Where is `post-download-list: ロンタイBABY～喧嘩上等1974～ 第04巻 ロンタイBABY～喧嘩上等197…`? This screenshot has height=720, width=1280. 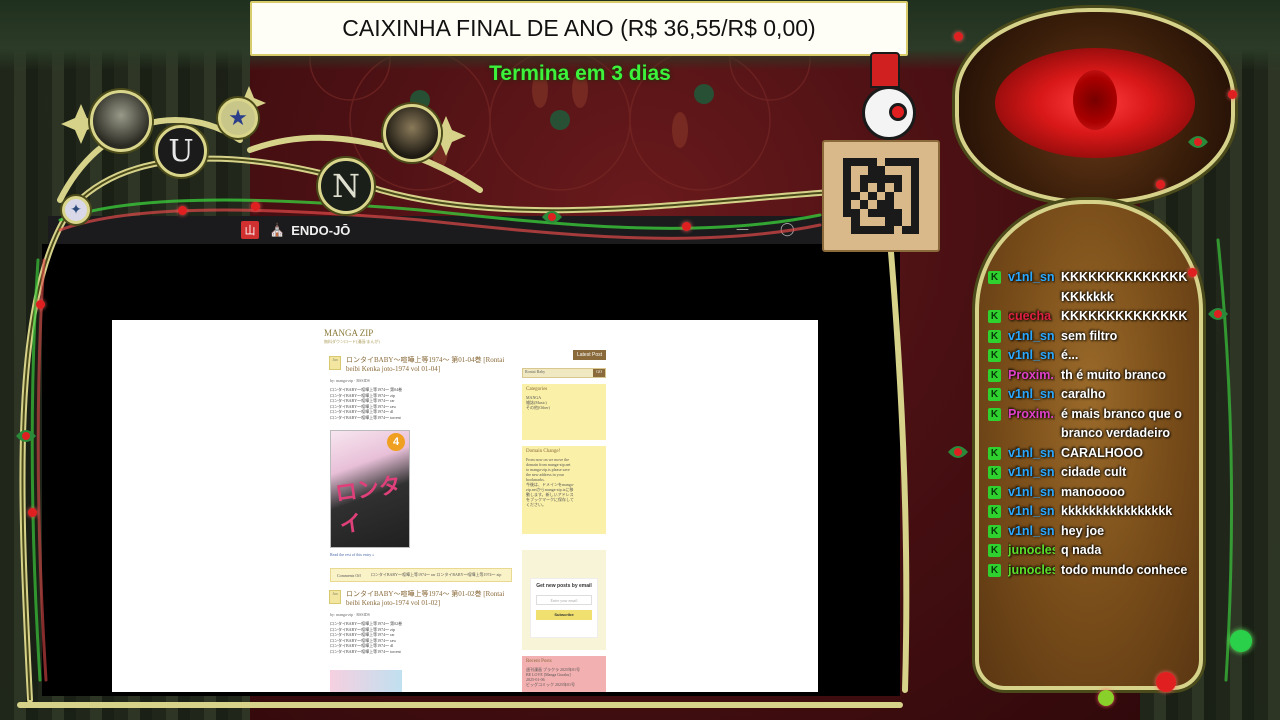 post-download-list: ロンタイBABY～喧嘩上等1974～ 第04巻 ロンタイBABY～喧嘩上等197… is located at coordinates (421, 403).